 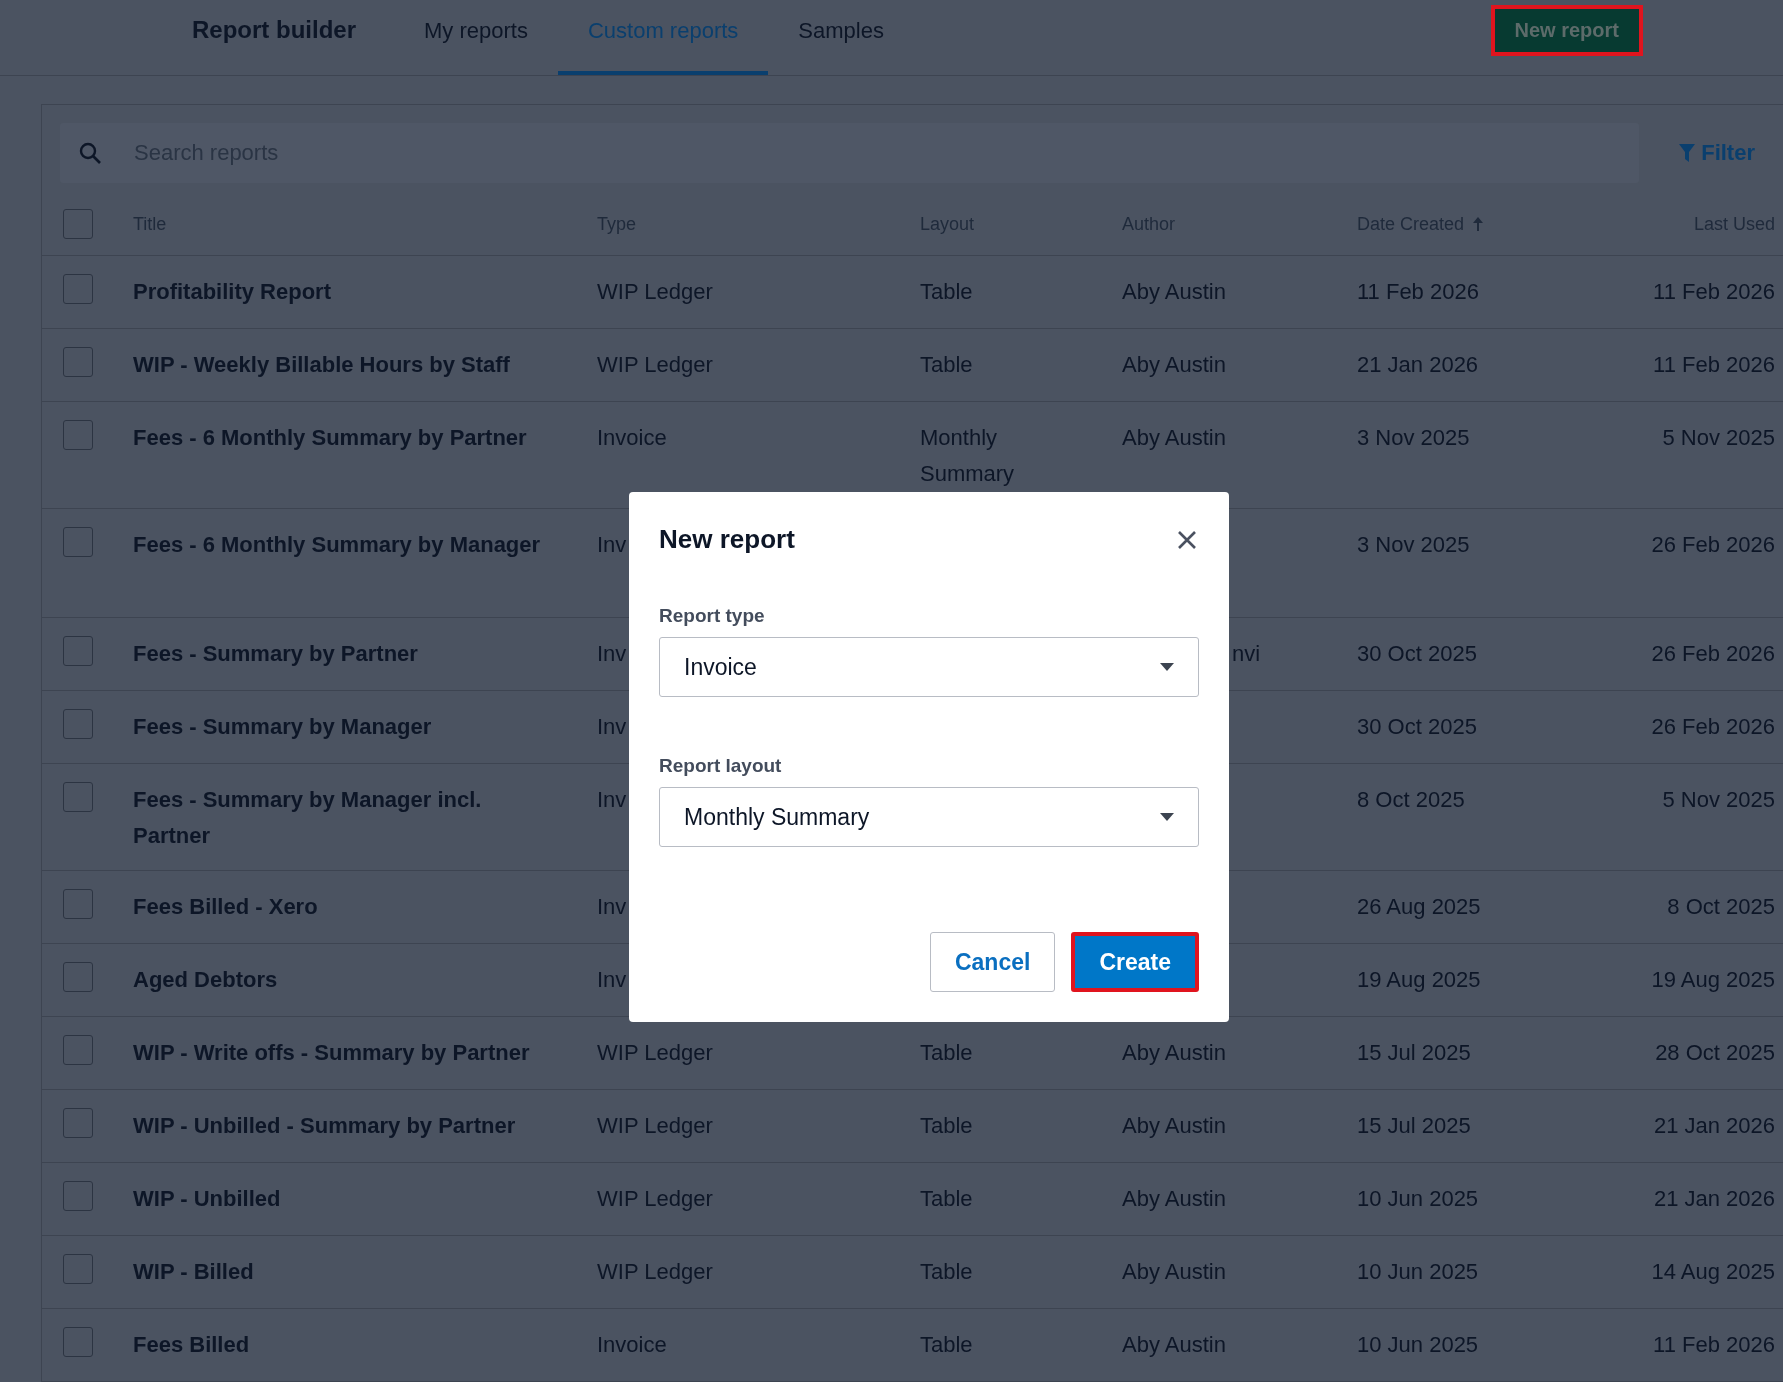 What do you see at coordinates (1715, 1053) in the screenshot?
I see `table-cell-text: 28 Oct 2025` at bounding box center [1715, 1053].